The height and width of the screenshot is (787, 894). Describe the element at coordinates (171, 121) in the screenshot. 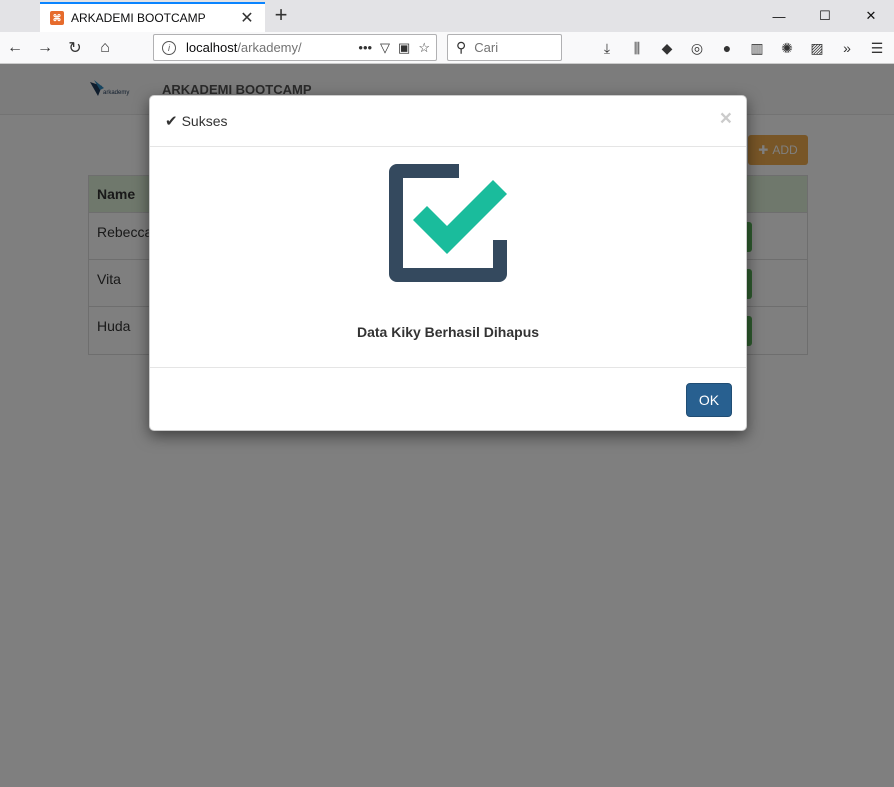

I see `checkmark-icon: ✔` at that location.